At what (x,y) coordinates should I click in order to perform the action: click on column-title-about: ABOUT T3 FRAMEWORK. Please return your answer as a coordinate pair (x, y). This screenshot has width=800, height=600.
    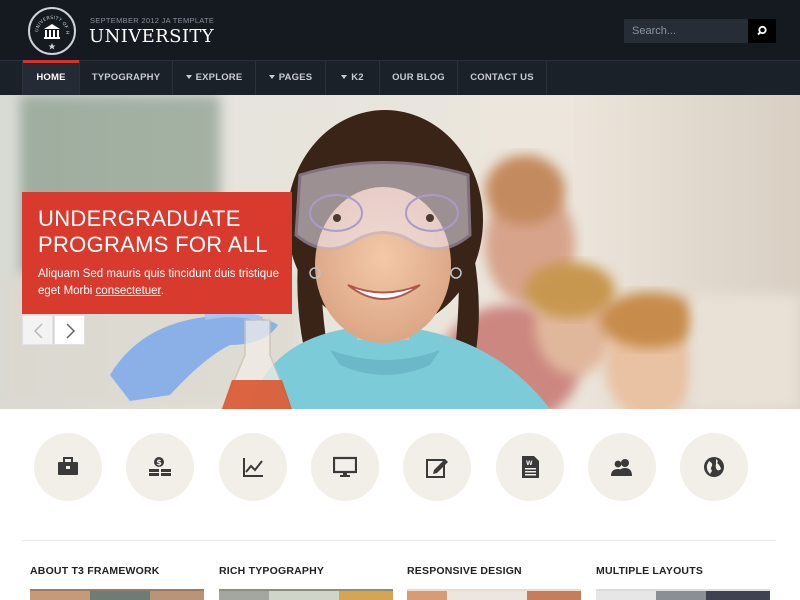
    Looking at the image, I should click on (95, 571).